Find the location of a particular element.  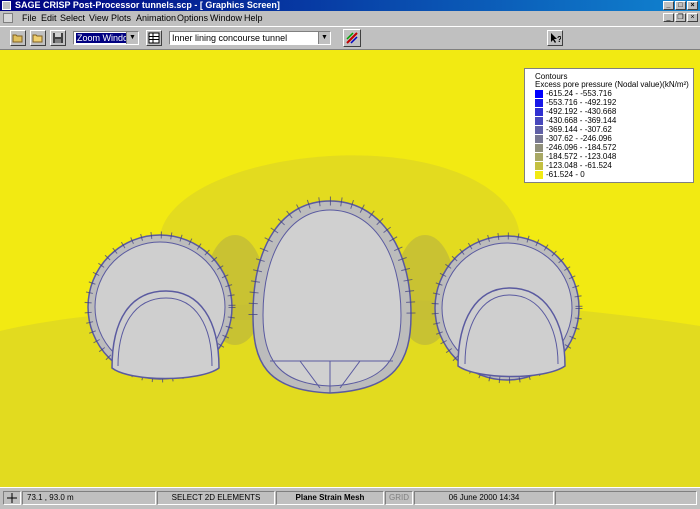

legend-label: -246.096 - -184.572 is located at coordinates (581, 147).